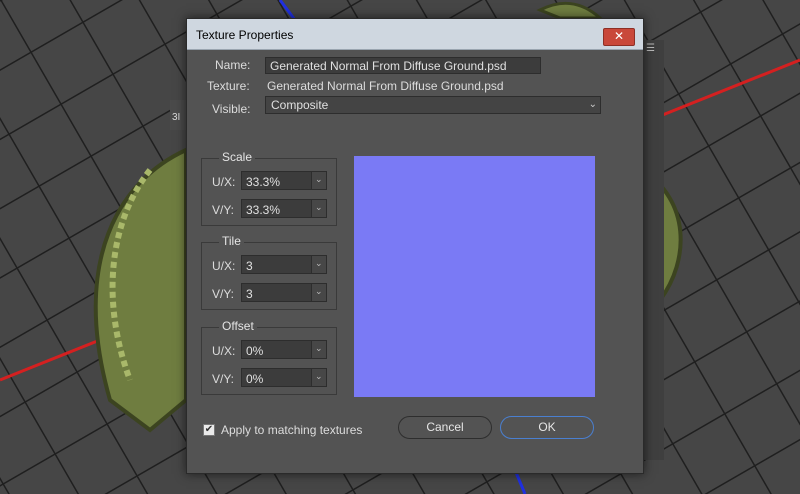  Describe the element at coordinates (238, 326) in the screenshot. I see `offset-group-title: Offset` at that location.